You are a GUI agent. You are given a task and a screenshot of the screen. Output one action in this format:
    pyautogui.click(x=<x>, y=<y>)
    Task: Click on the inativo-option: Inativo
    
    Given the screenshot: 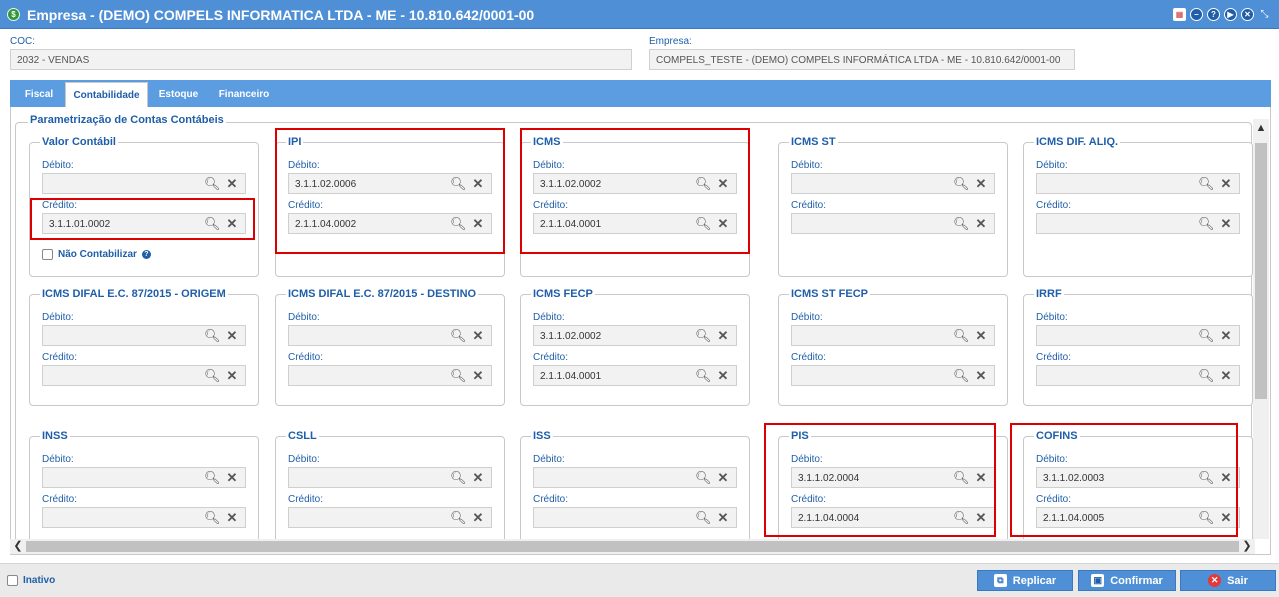 What is the action you would take?
    pyautogui.click(x=31, y=580)
    